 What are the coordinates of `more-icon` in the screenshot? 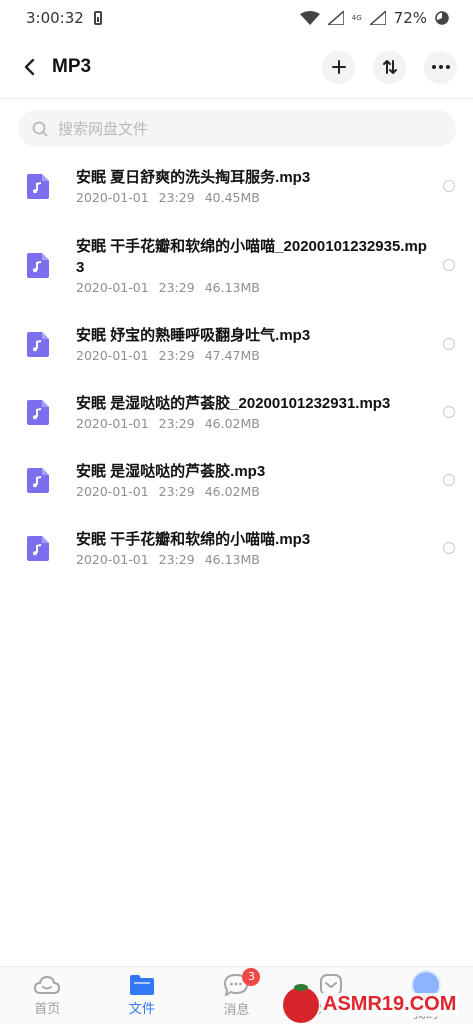 It's located at (440, 67).